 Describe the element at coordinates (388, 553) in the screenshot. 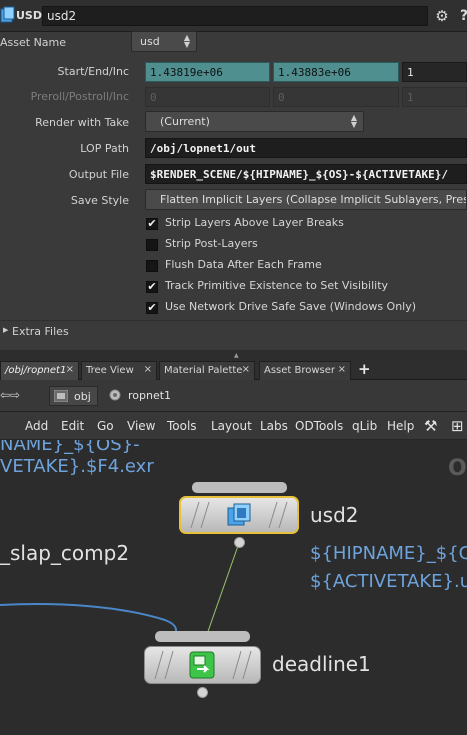

I see `usd-node-comment-line1: ${HIPNAME}_${C` at that location.